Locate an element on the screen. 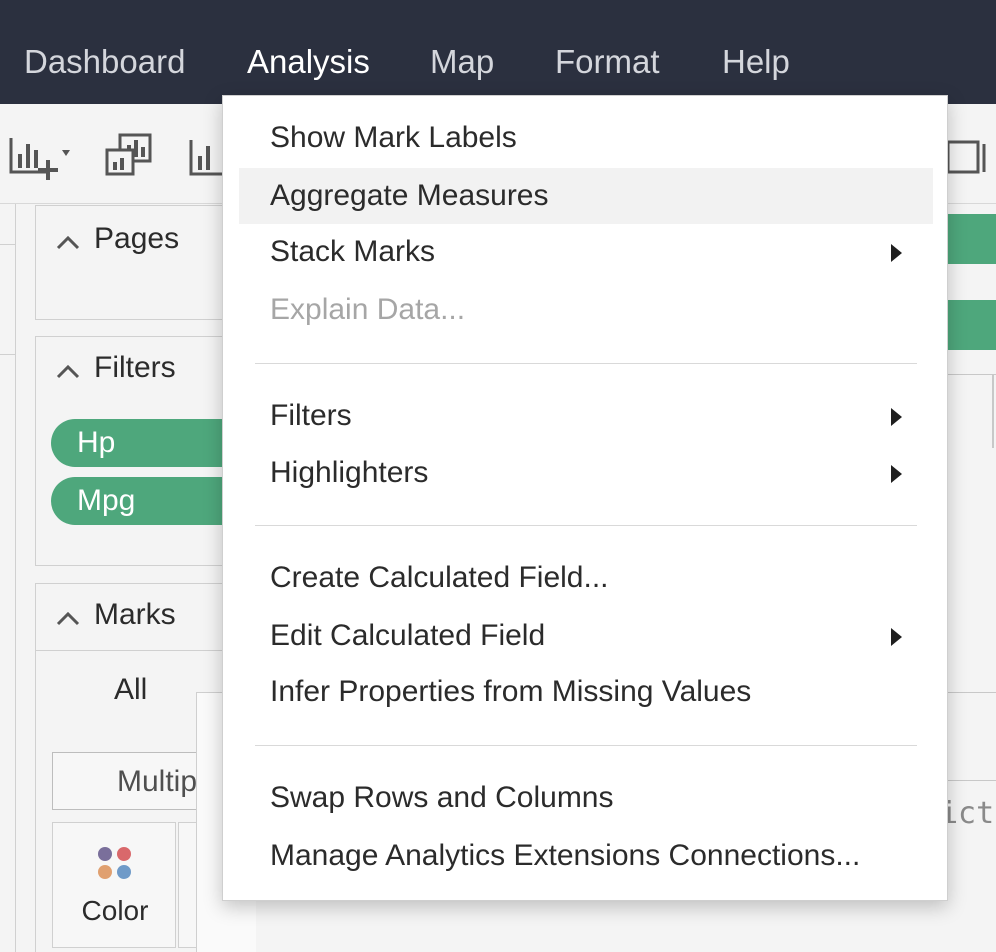 The image size is (996, 952). menu-item-show-mark-labels: Show Mark Labels is located at coordinates (586, 138).